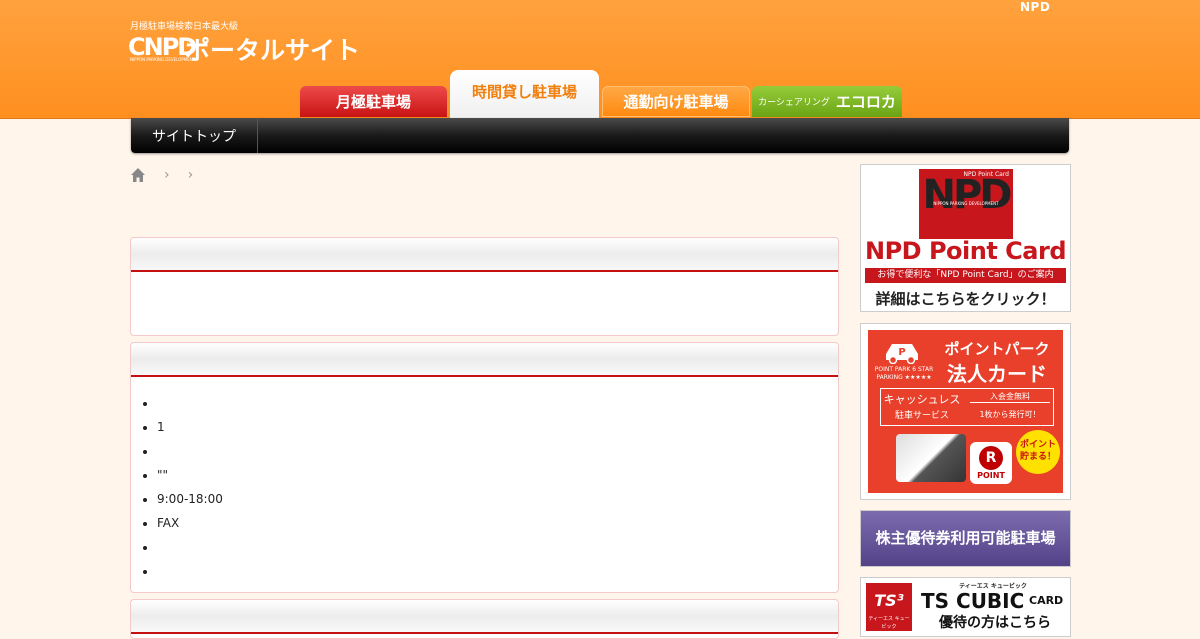 The height and width of the screenshot is (639, 1200). Describe the element at coordinates (1010, 414) in the screenshot. I see `one-card-label: 1枚から発行可！` at that location.